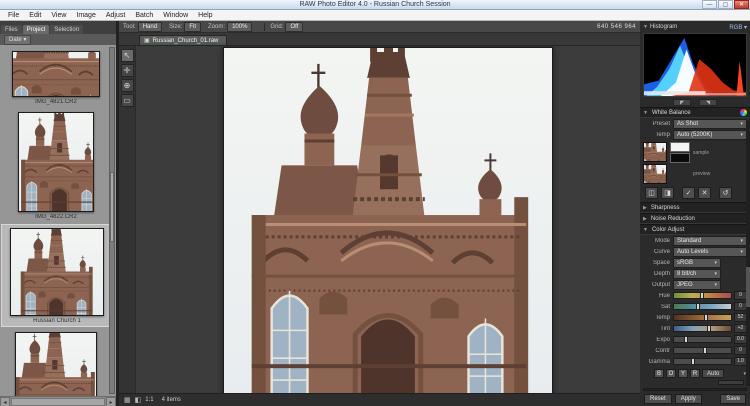 Image resolution: width=750 pixels, height=406 pixels. What do you see at coordinates (695, 207) in the screenshot?
I see `sharpness-header: ▶ Sharpness` at bounding box center [695, 207].